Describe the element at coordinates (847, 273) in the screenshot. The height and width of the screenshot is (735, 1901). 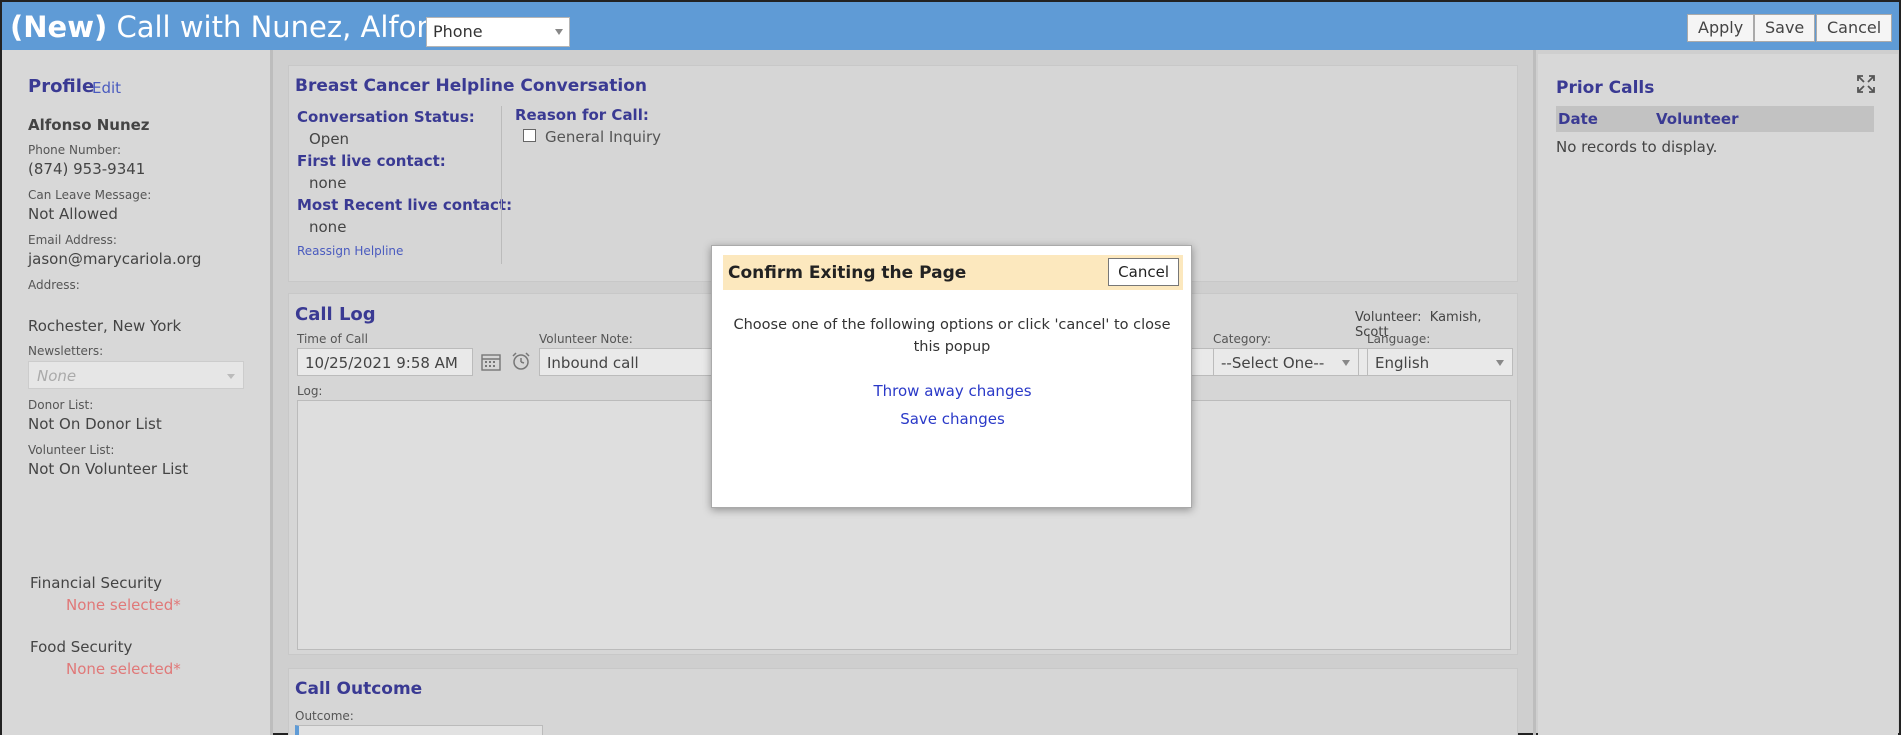
I see `dialog-title: Confirm Exiting the Page` at that location.